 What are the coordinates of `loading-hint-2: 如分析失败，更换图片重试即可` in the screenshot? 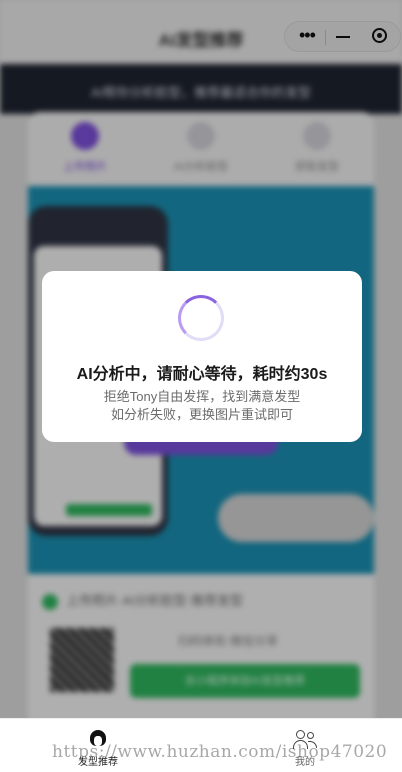 It's located at (201, 414).